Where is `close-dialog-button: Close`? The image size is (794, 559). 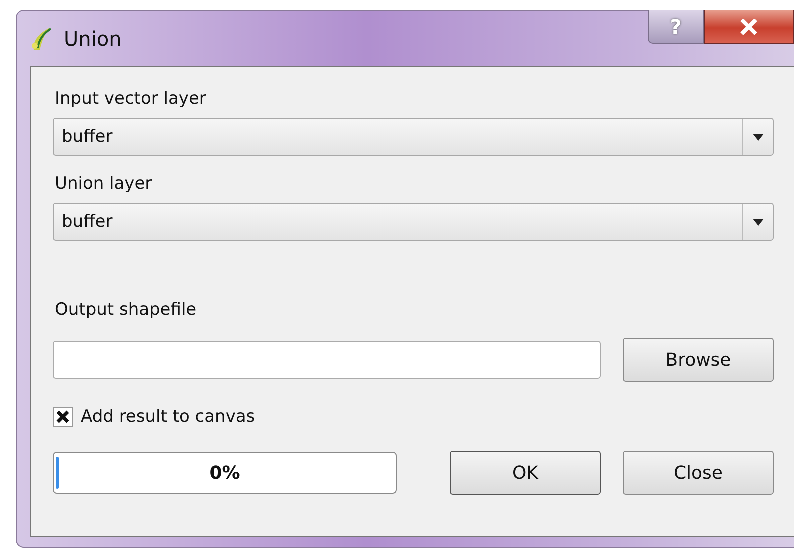
close-dialog-button: Close is located at coordinates (698, 473).